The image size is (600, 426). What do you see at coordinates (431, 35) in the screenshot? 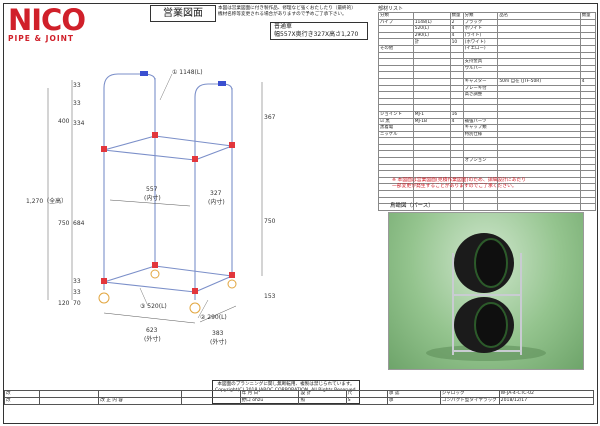
I see `parts-cell: 290(L)` at bounding box center [431, 35].